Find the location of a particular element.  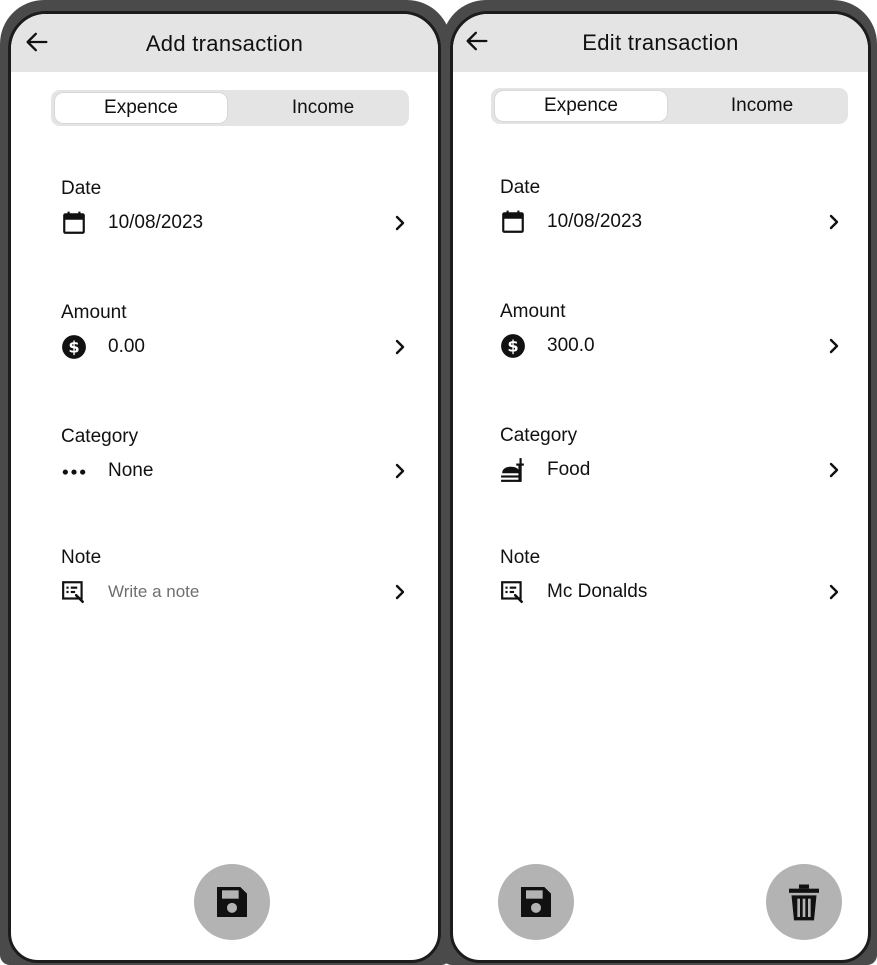

delete-button is located at coordinates (804, 902).